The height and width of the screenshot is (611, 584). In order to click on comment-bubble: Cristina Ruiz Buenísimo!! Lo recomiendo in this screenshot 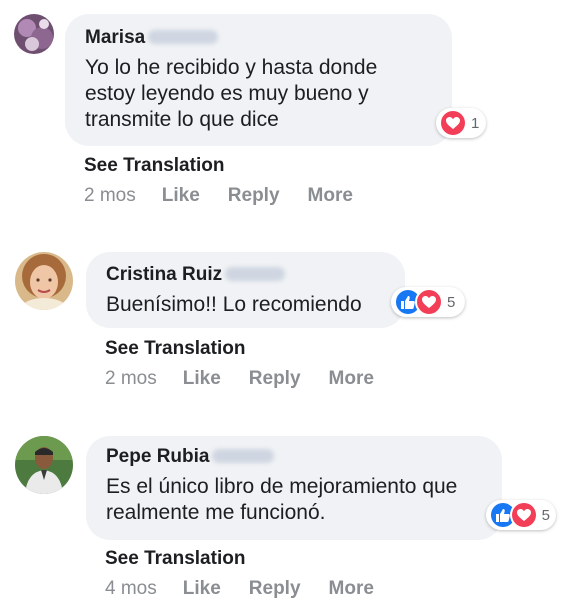, I will do `click(245, 290)`.